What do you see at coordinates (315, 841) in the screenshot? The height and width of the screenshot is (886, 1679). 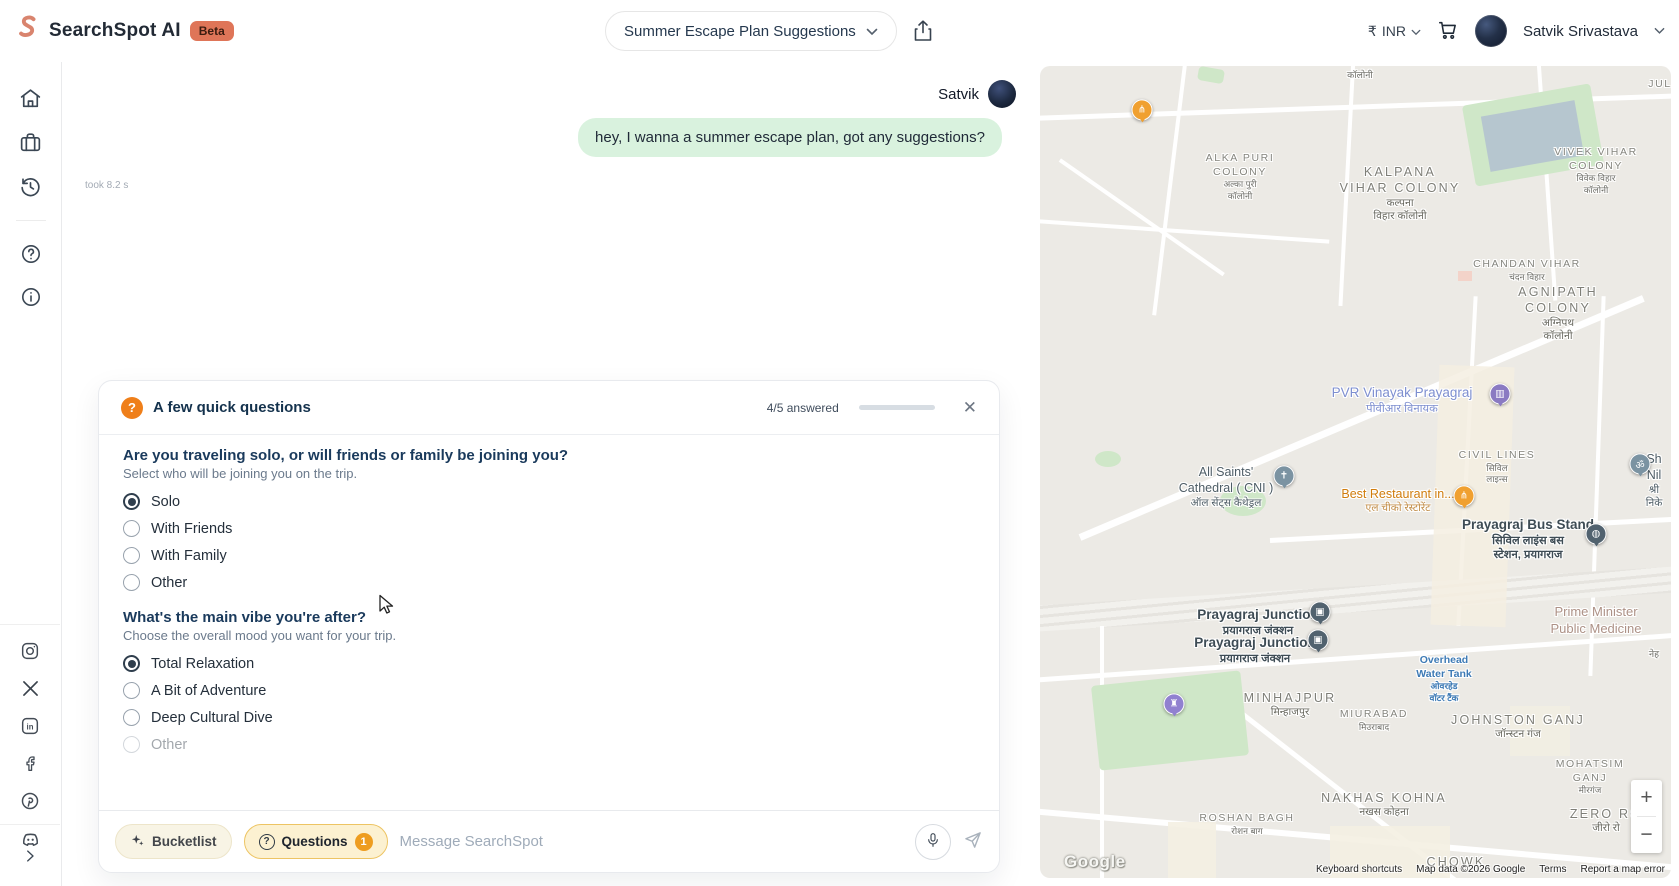 I see `questions-button: ? Questions 1` at bounding box center [315, 841].